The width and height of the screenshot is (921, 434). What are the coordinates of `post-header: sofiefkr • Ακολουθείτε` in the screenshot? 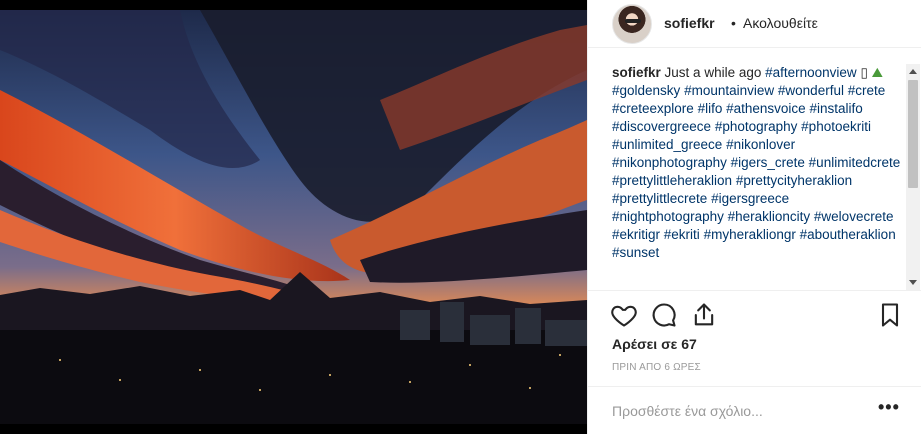 It's located at (754, 24).